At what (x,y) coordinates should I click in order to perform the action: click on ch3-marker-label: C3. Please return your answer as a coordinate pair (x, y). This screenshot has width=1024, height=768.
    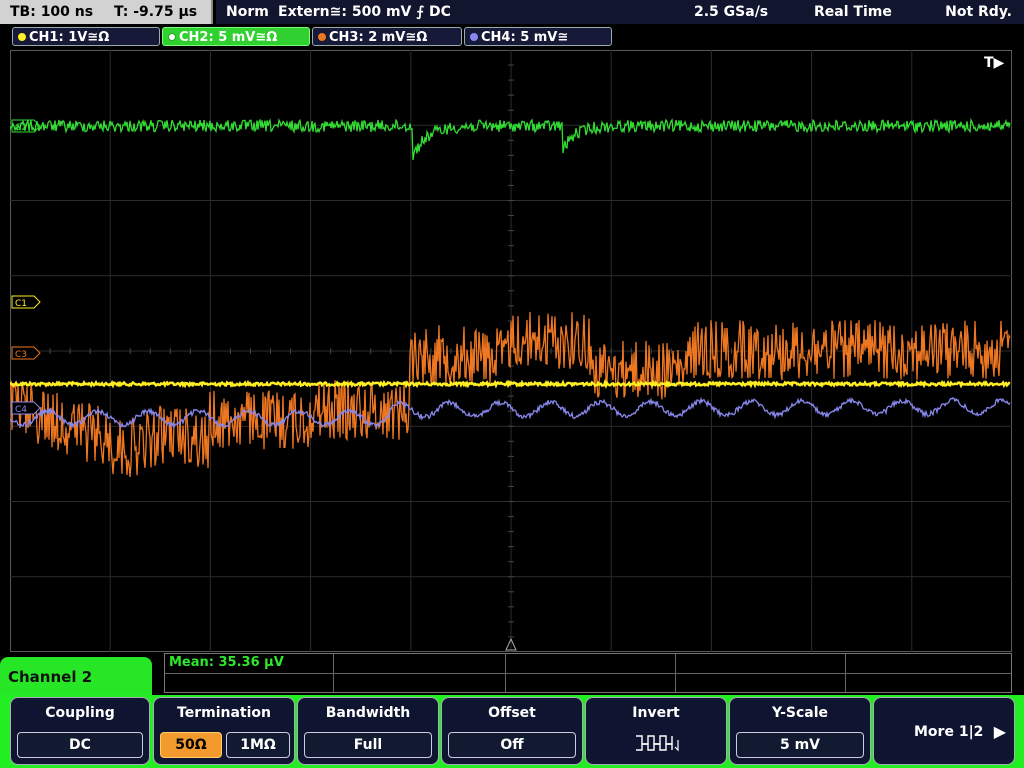
    Looking at the image, I should click on (21, 355).